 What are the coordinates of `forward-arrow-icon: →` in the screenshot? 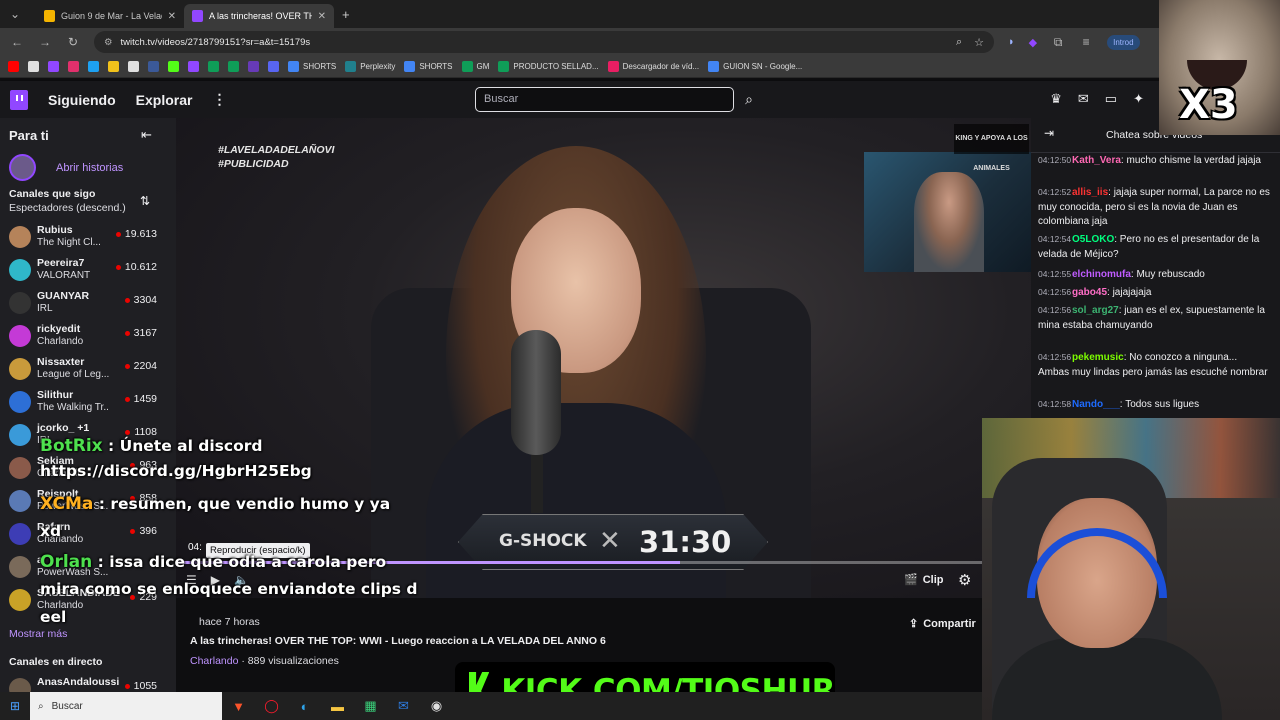 It's located at (45, 42).